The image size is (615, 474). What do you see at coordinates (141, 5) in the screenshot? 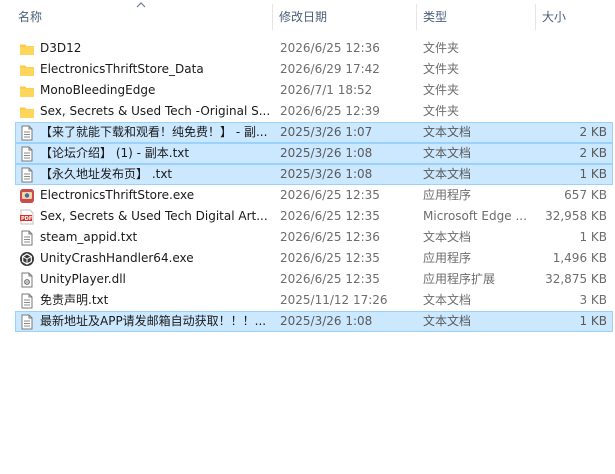
I see `sort-ascending-icon` at bounding box center [141, 5].